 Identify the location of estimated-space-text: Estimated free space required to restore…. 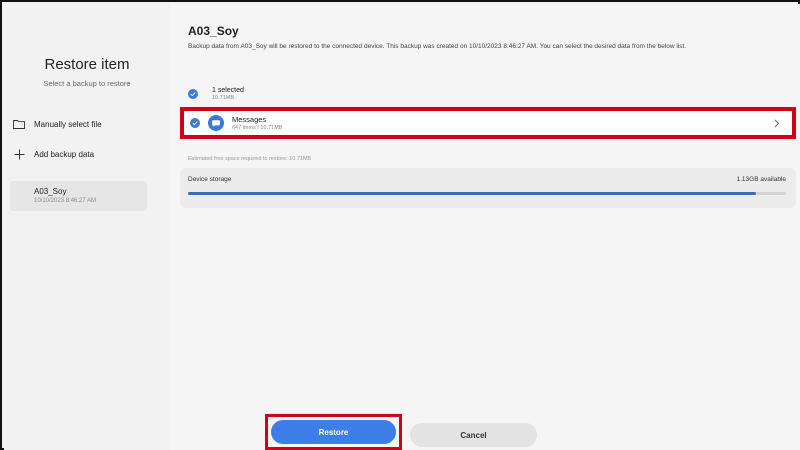
(250, 159).